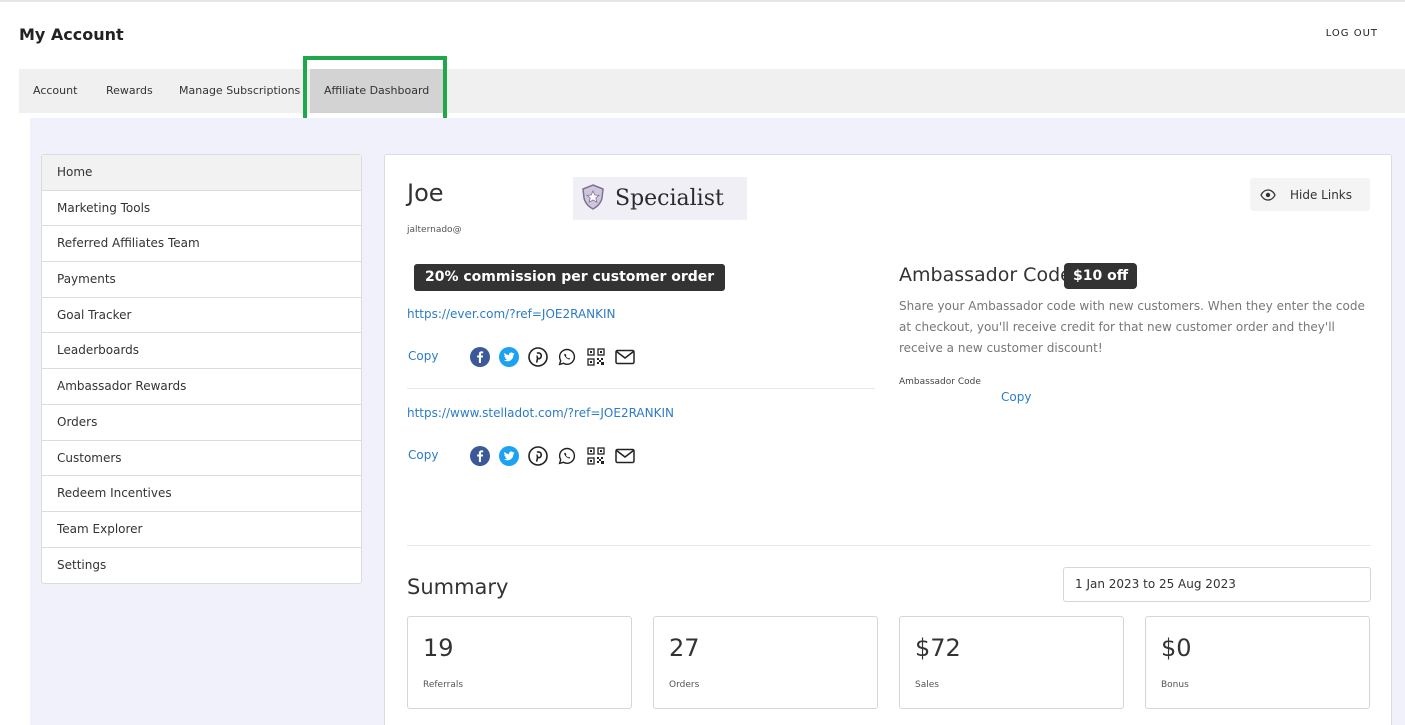 The width and height of the screenshot is (1405, 725). I want to click on sidebar-item-home: Home, so click(201, 173).